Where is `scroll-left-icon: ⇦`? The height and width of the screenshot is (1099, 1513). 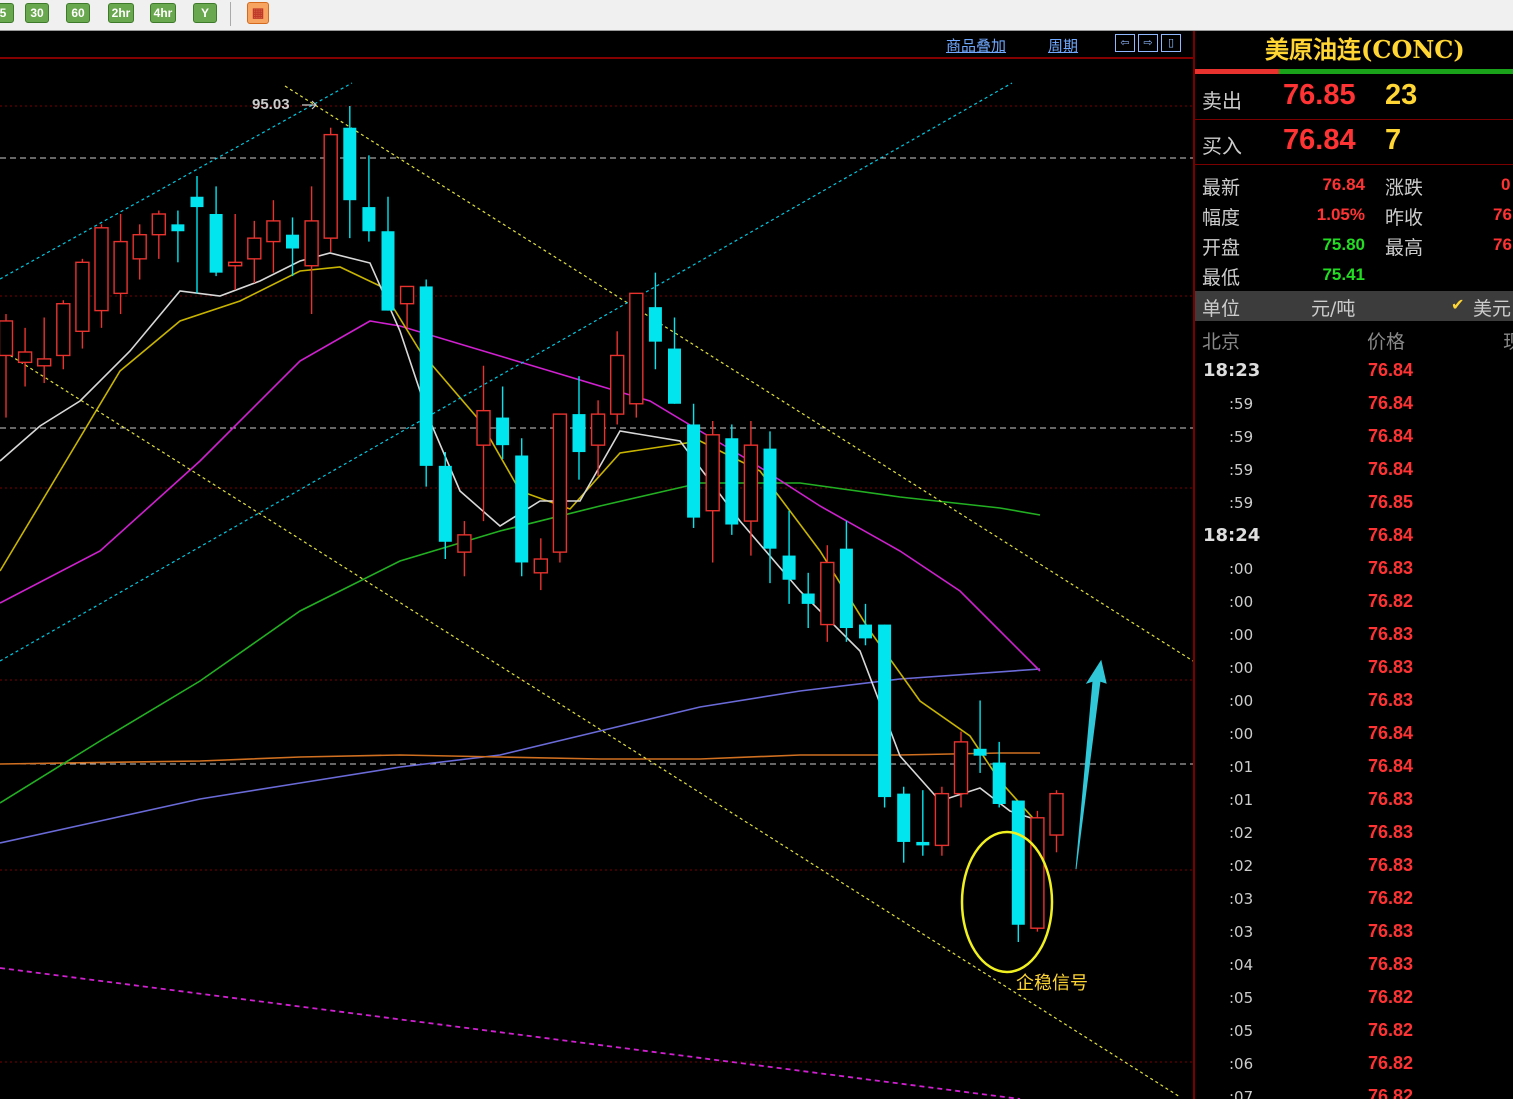 scroll-left-icon: ⇦ is located at coordinates (1125, 43).